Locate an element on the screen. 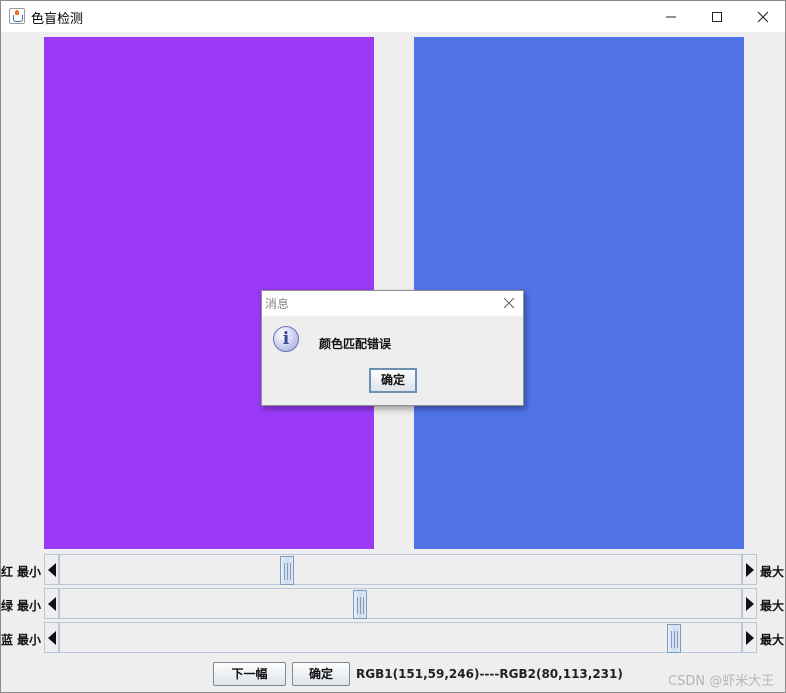 The width and height of the screenshot is (786, 693). green-scrollbar is located at coordinates (401, 604).